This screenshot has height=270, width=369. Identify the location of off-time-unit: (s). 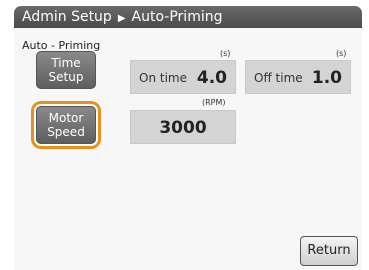
(341, 53).